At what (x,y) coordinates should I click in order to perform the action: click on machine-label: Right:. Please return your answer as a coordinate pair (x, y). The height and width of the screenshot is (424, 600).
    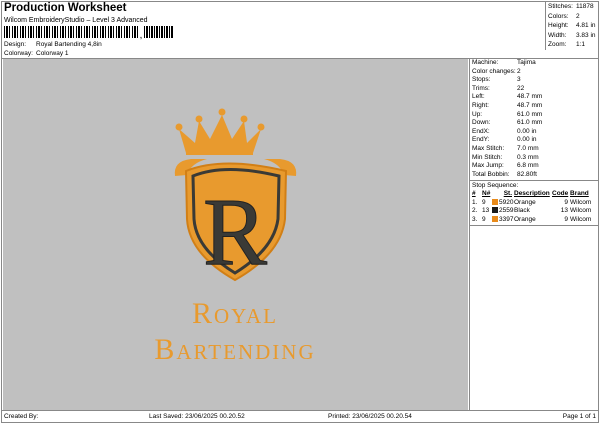
    Looking at the image, I should click on (480, 105).